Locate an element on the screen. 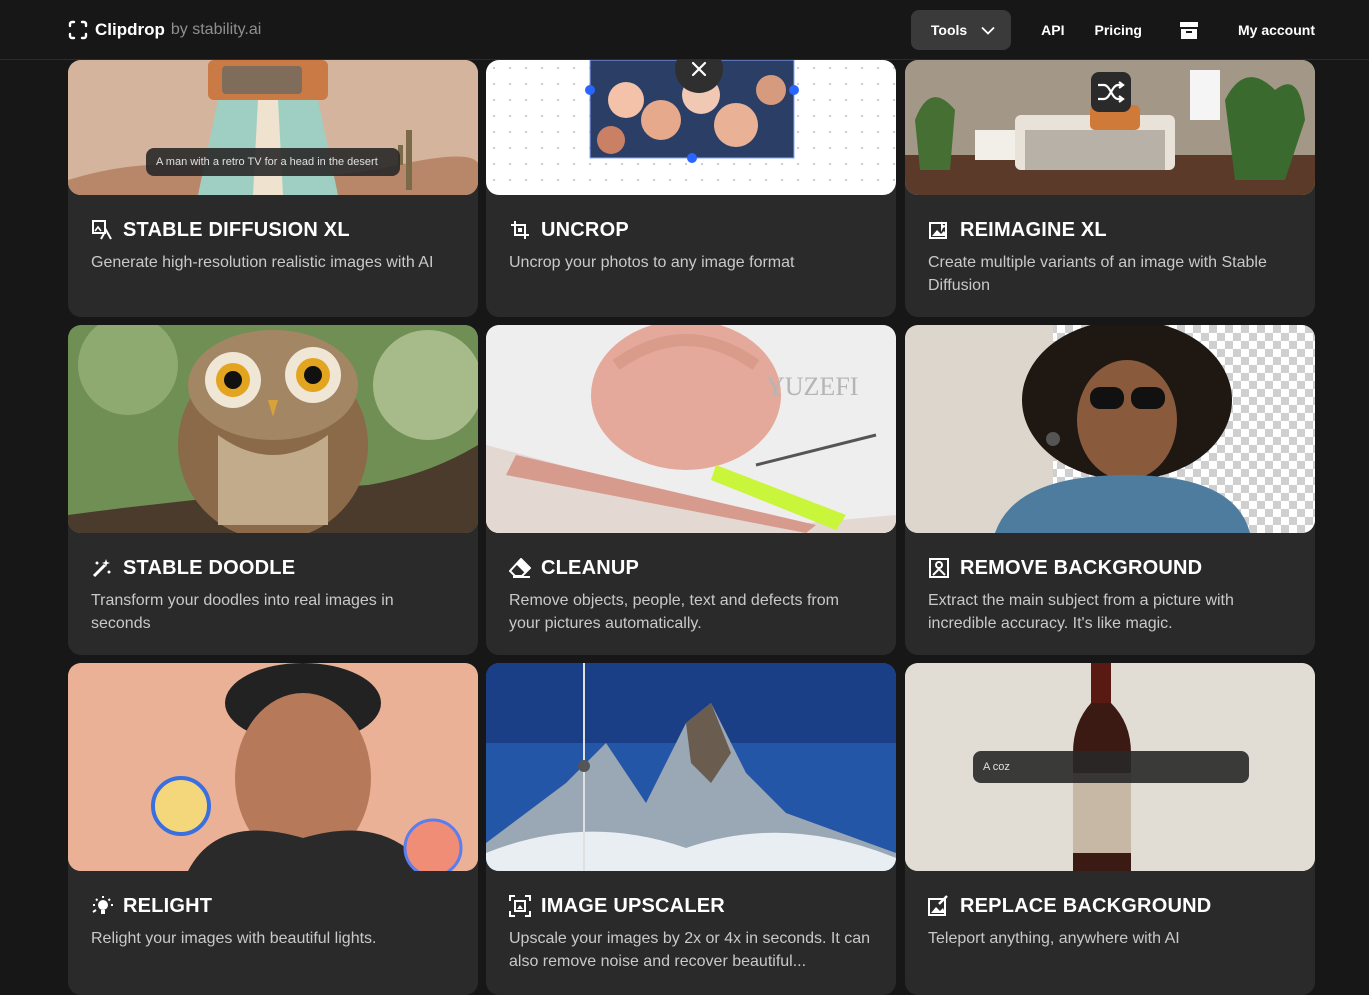  cleanup-thumbnail: YUZEFI is located at coordinates (691, 429).